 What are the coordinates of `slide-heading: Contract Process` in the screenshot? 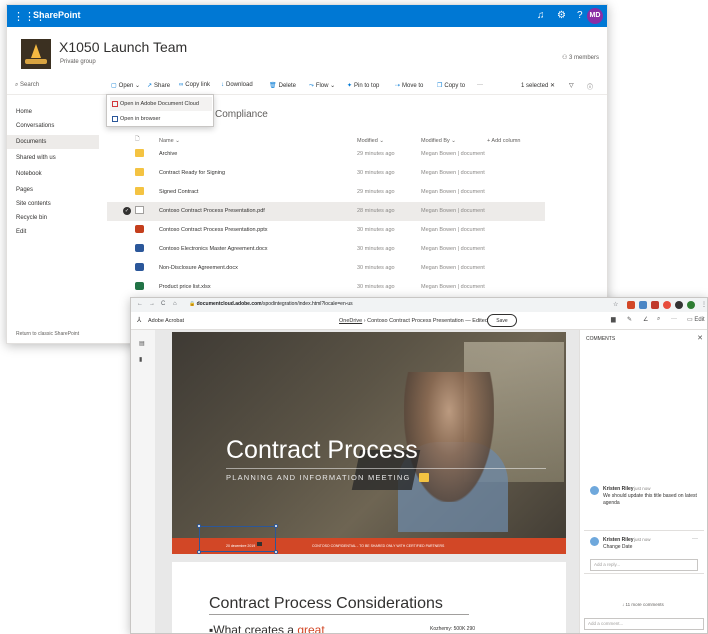 It's located at (322, 450).